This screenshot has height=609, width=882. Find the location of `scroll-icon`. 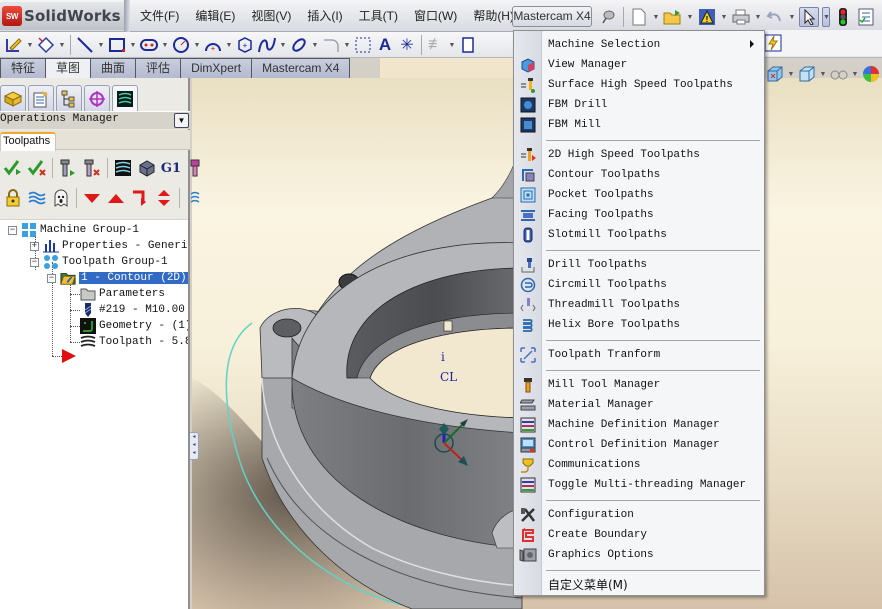

scroll-icon is located at coordinates (164, 198).